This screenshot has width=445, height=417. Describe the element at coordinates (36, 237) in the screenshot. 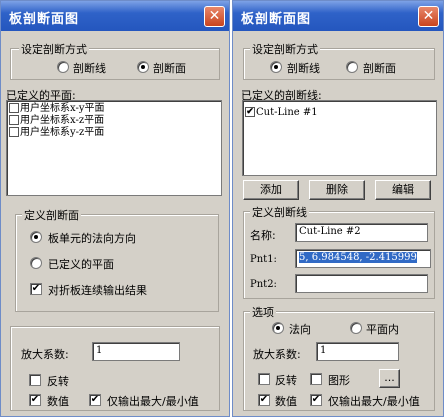

I see `radio-element-normal` at that location.